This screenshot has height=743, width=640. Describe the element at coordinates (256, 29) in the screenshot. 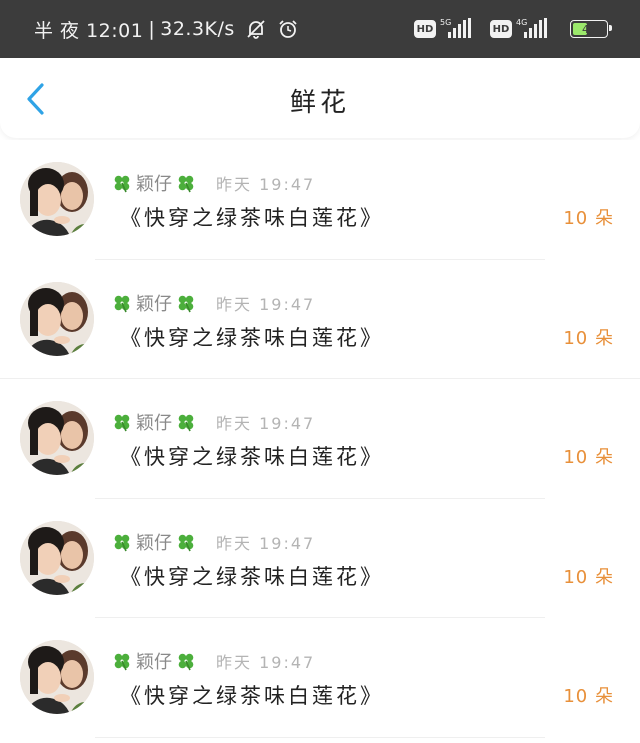

I see `bell-off-icon` at that location.